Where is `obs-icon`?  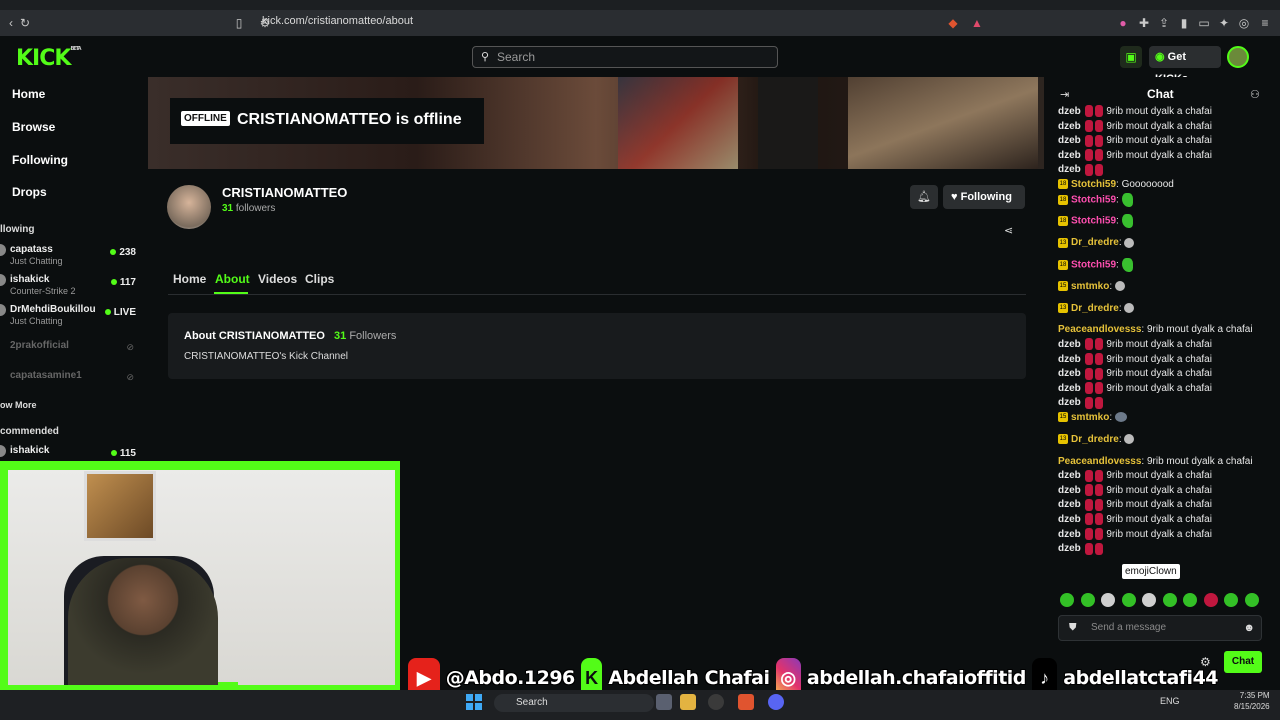
obs-icon is located at coordinates (716, 702).